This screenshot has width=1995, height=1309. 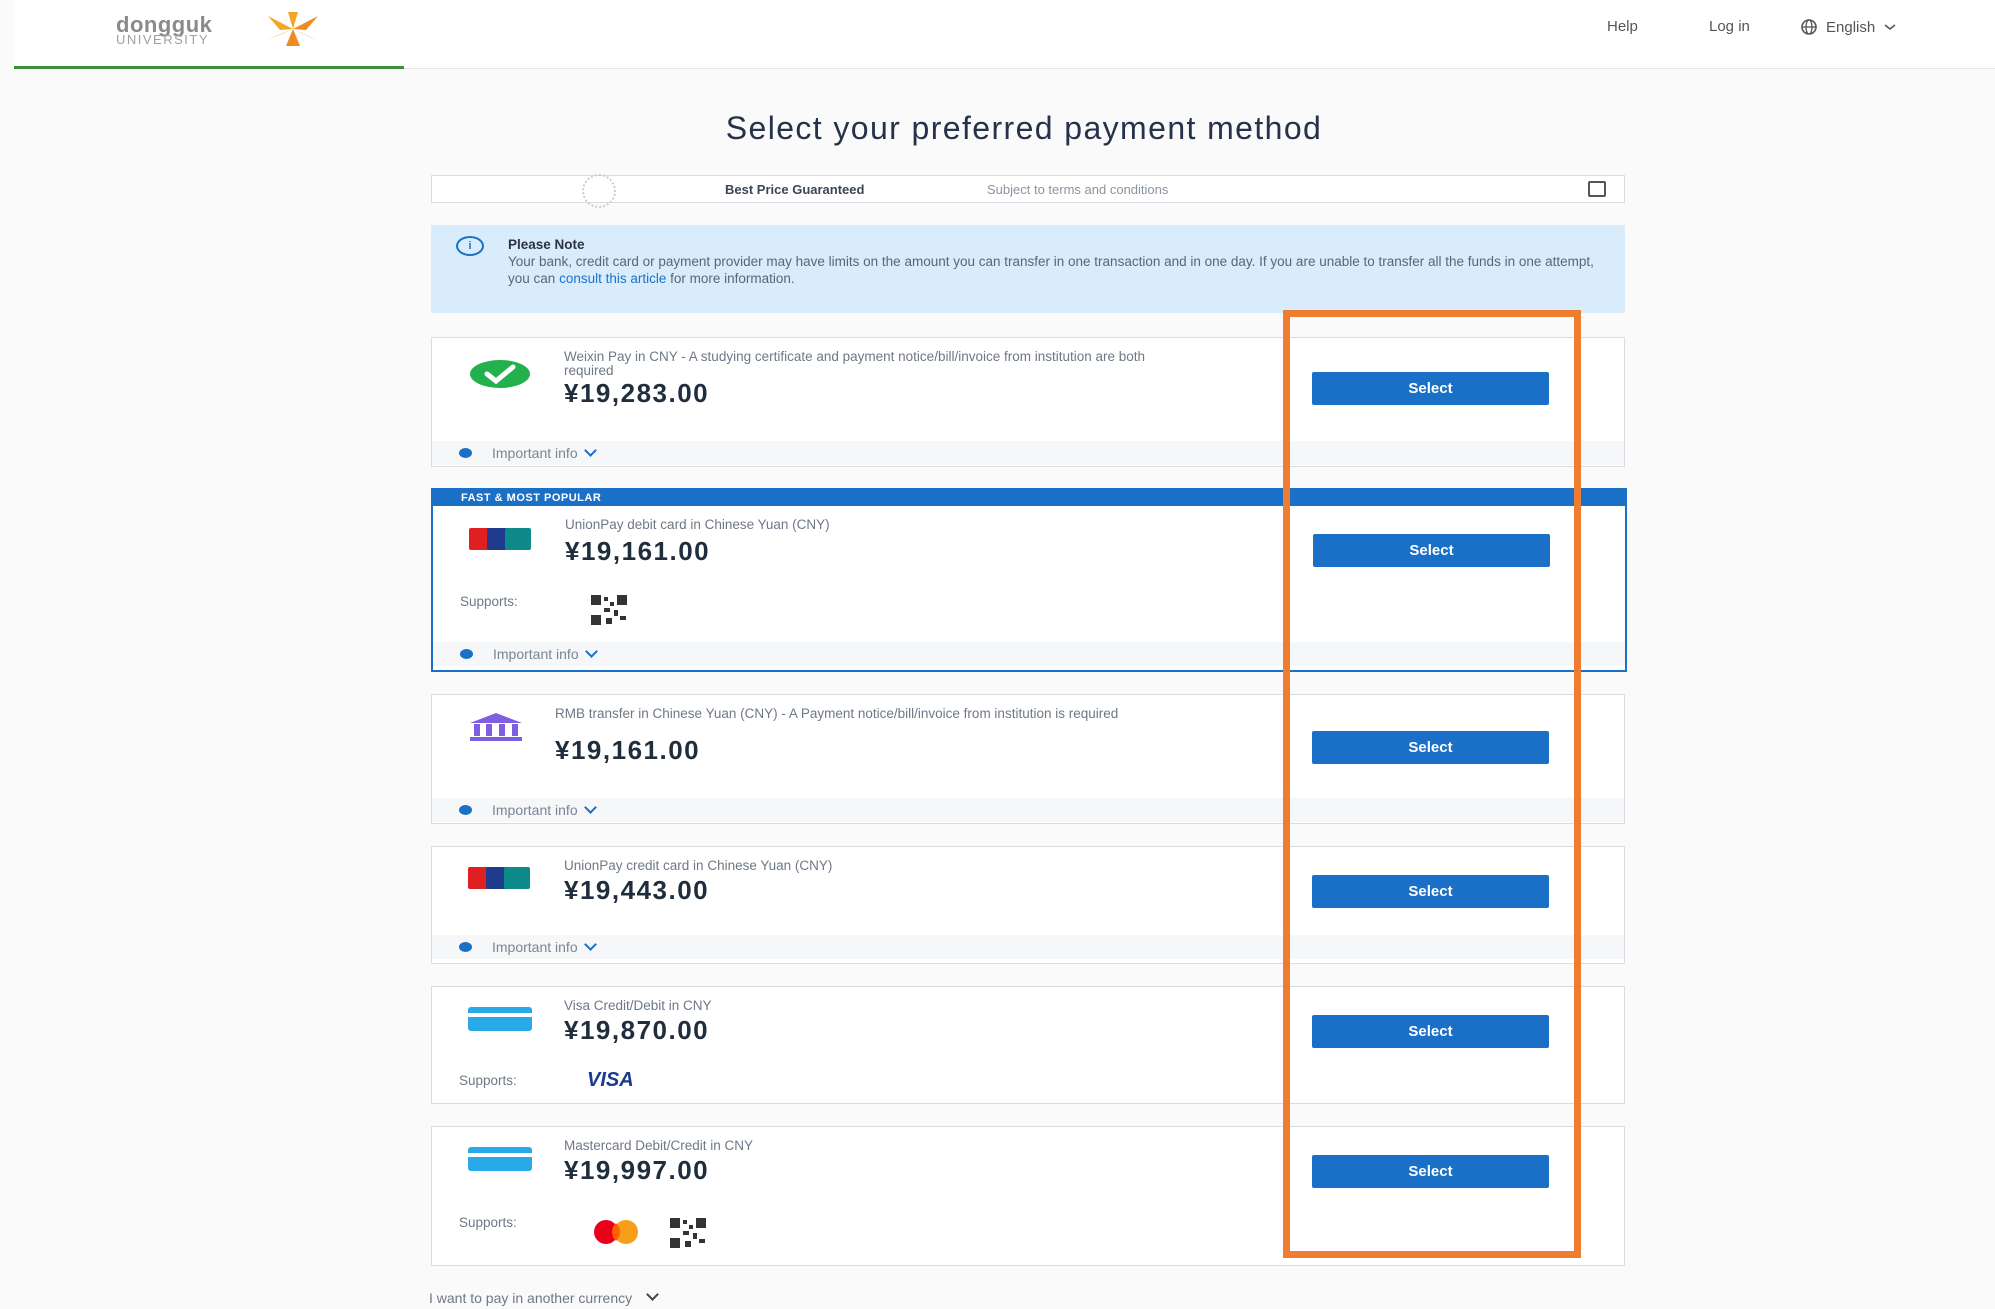 What do you see at coordinates (163, 39) in the screenshot?
I see `logo-subtext: UNIVERSITY` at bounding box center [163, 39].